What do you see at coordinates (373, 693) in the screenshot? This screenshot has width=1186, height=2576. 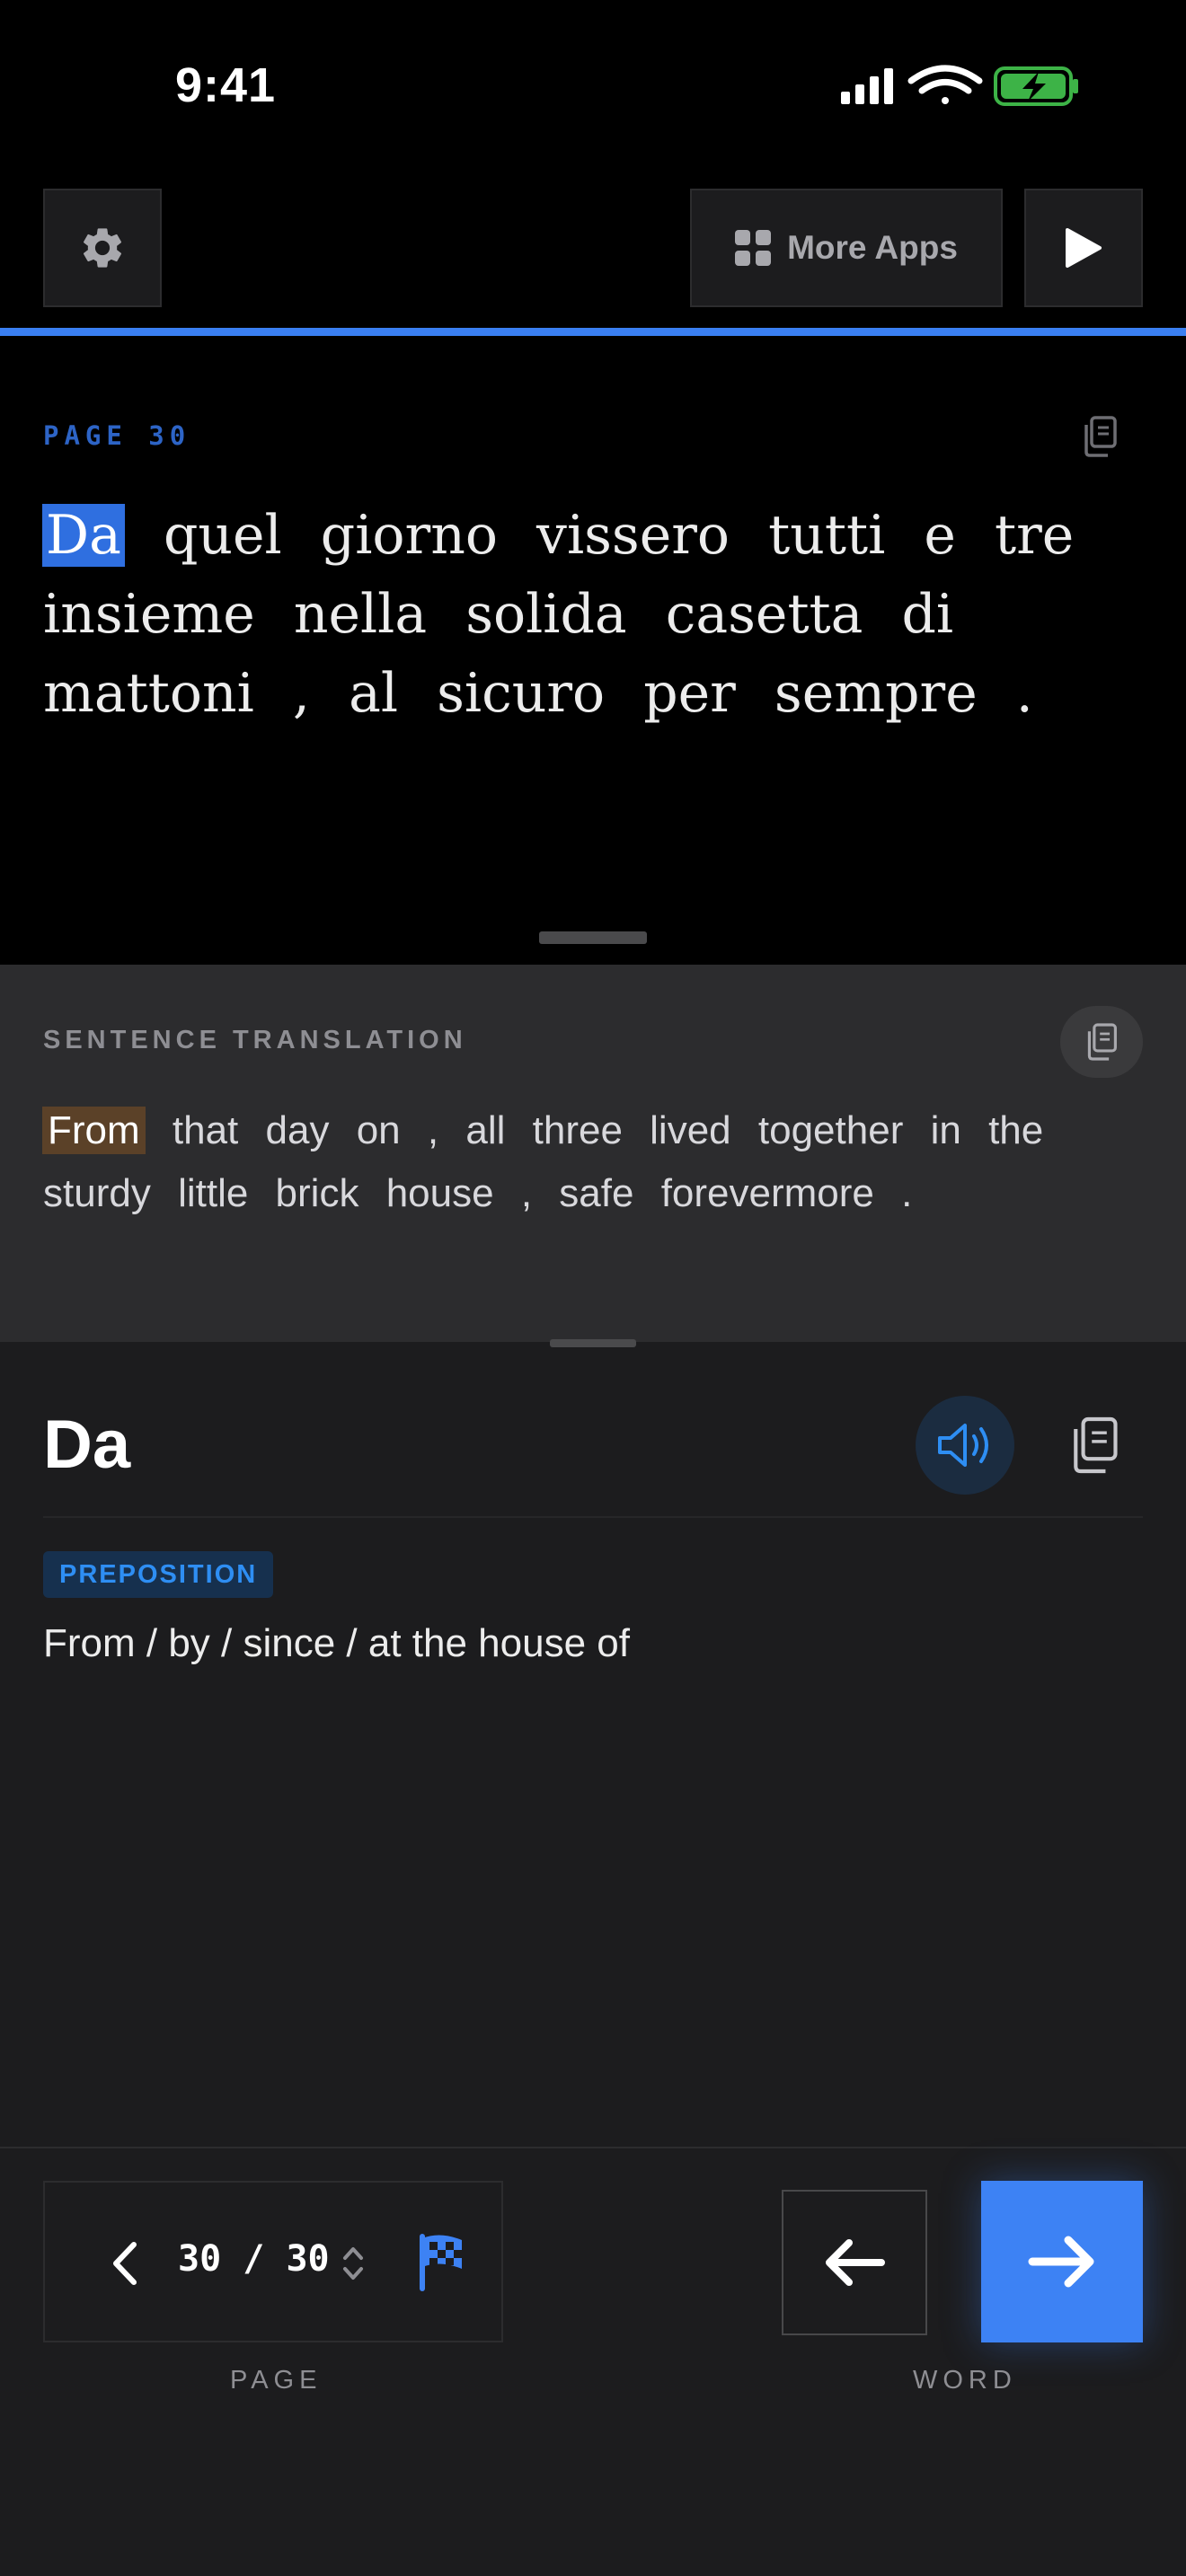 I see `italian-word: al` at bounding box center [373, 693].